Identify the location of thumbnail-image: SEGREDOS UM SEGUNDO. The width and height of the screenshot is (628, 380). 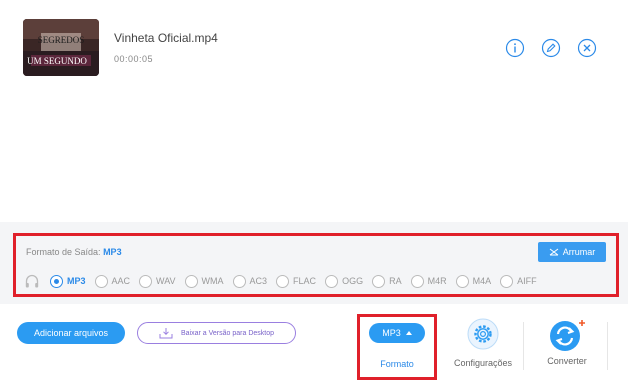
(61, 47).